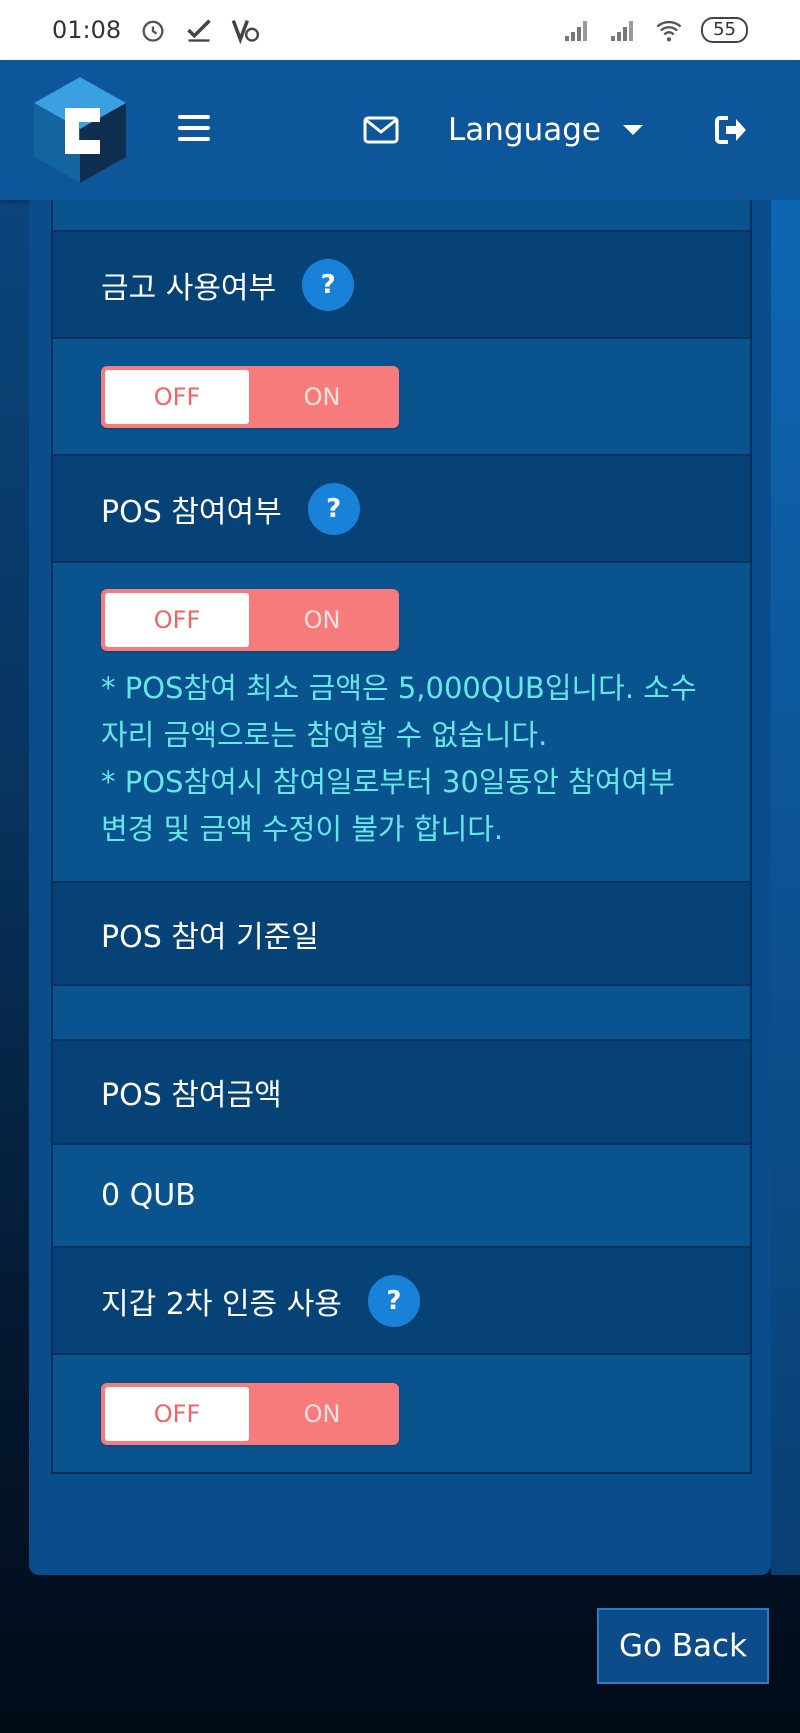 Image resolution: width=800 pixels, height=1733 pixels. I want to click on wallet-2fa-help-icon: ?, so click(393, 1300).